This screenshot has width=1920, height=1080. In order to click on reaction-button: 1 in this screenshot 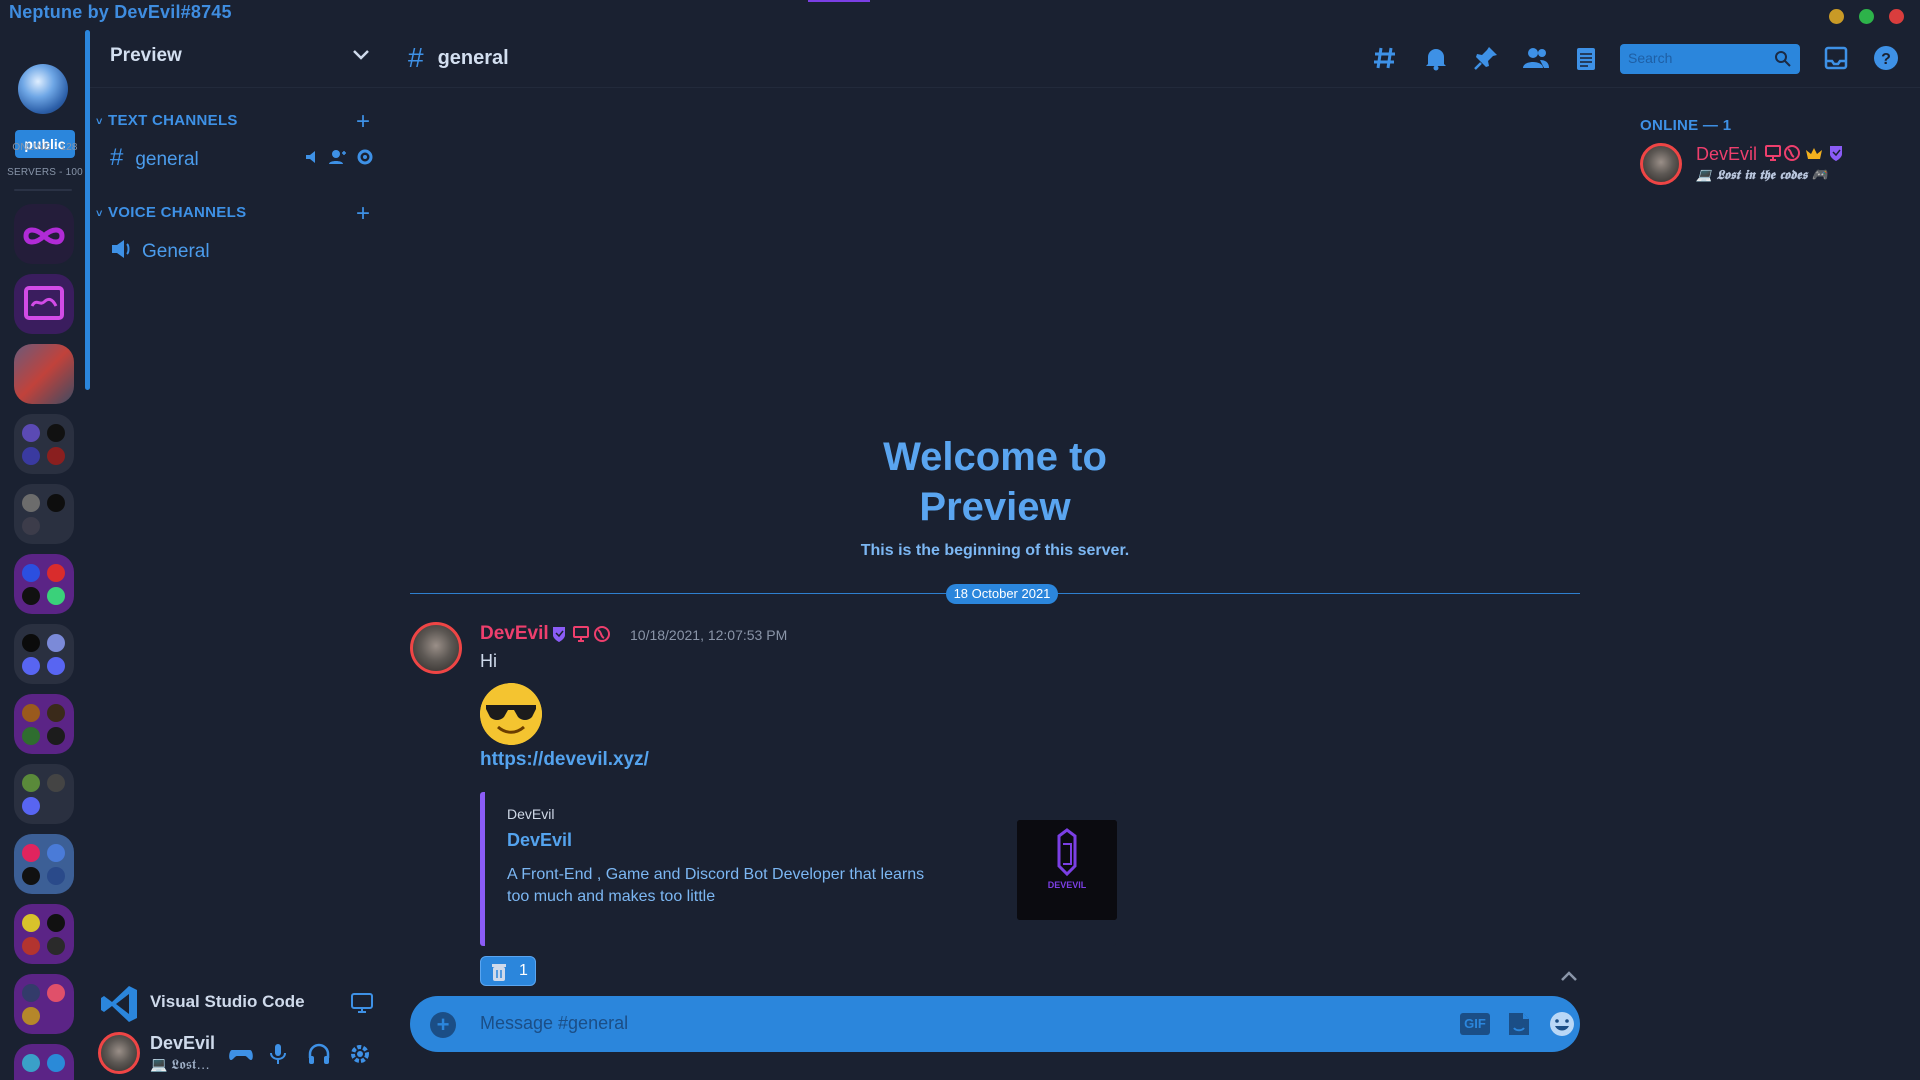, I will do `click(508, 971)`.